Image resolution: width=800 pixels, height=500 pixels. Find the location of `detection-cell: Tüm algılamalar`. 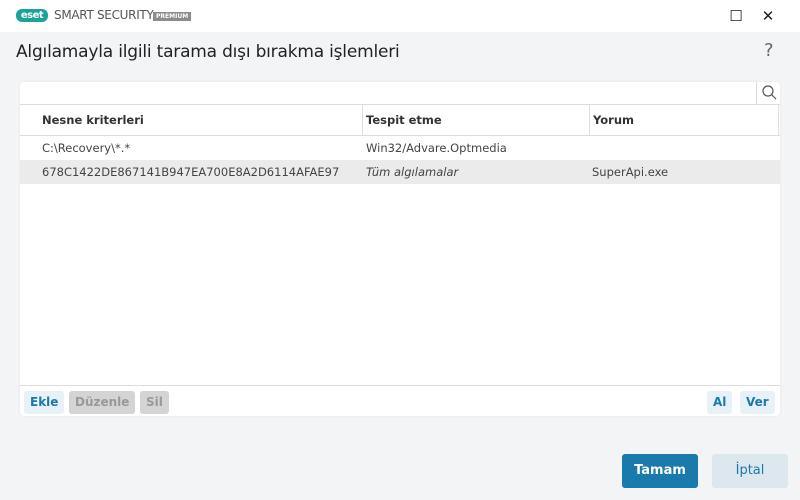

detection-cell: Tüm algılamalar is located at coordinates (412, 172).